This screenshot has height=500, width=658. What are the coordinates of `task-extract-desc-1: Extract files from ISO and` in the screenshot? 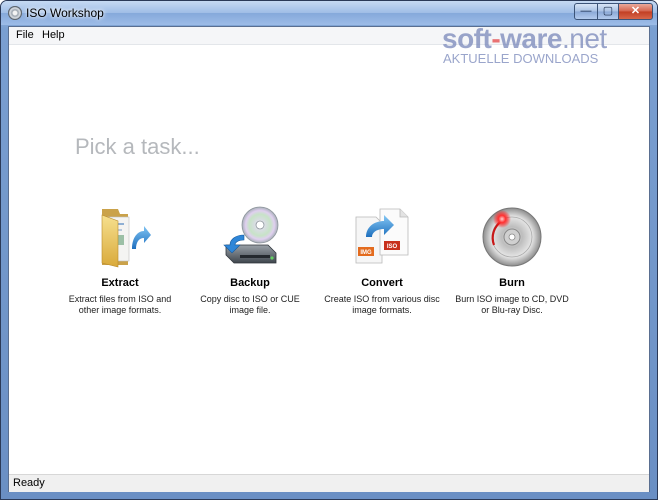 It's located at (120, 299).